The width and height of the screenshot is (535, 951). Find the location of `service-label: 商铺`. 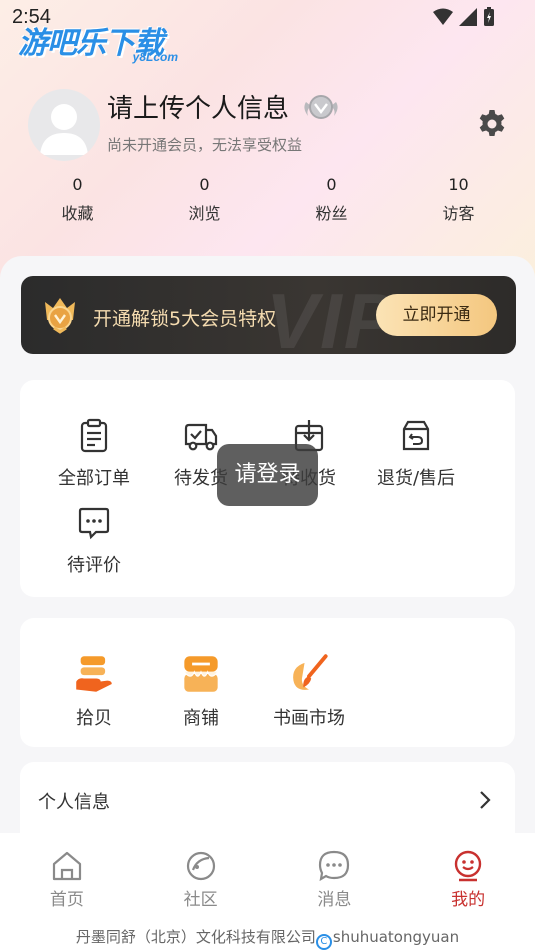

service-label: 商铺 is located at coordinates (201, 718).